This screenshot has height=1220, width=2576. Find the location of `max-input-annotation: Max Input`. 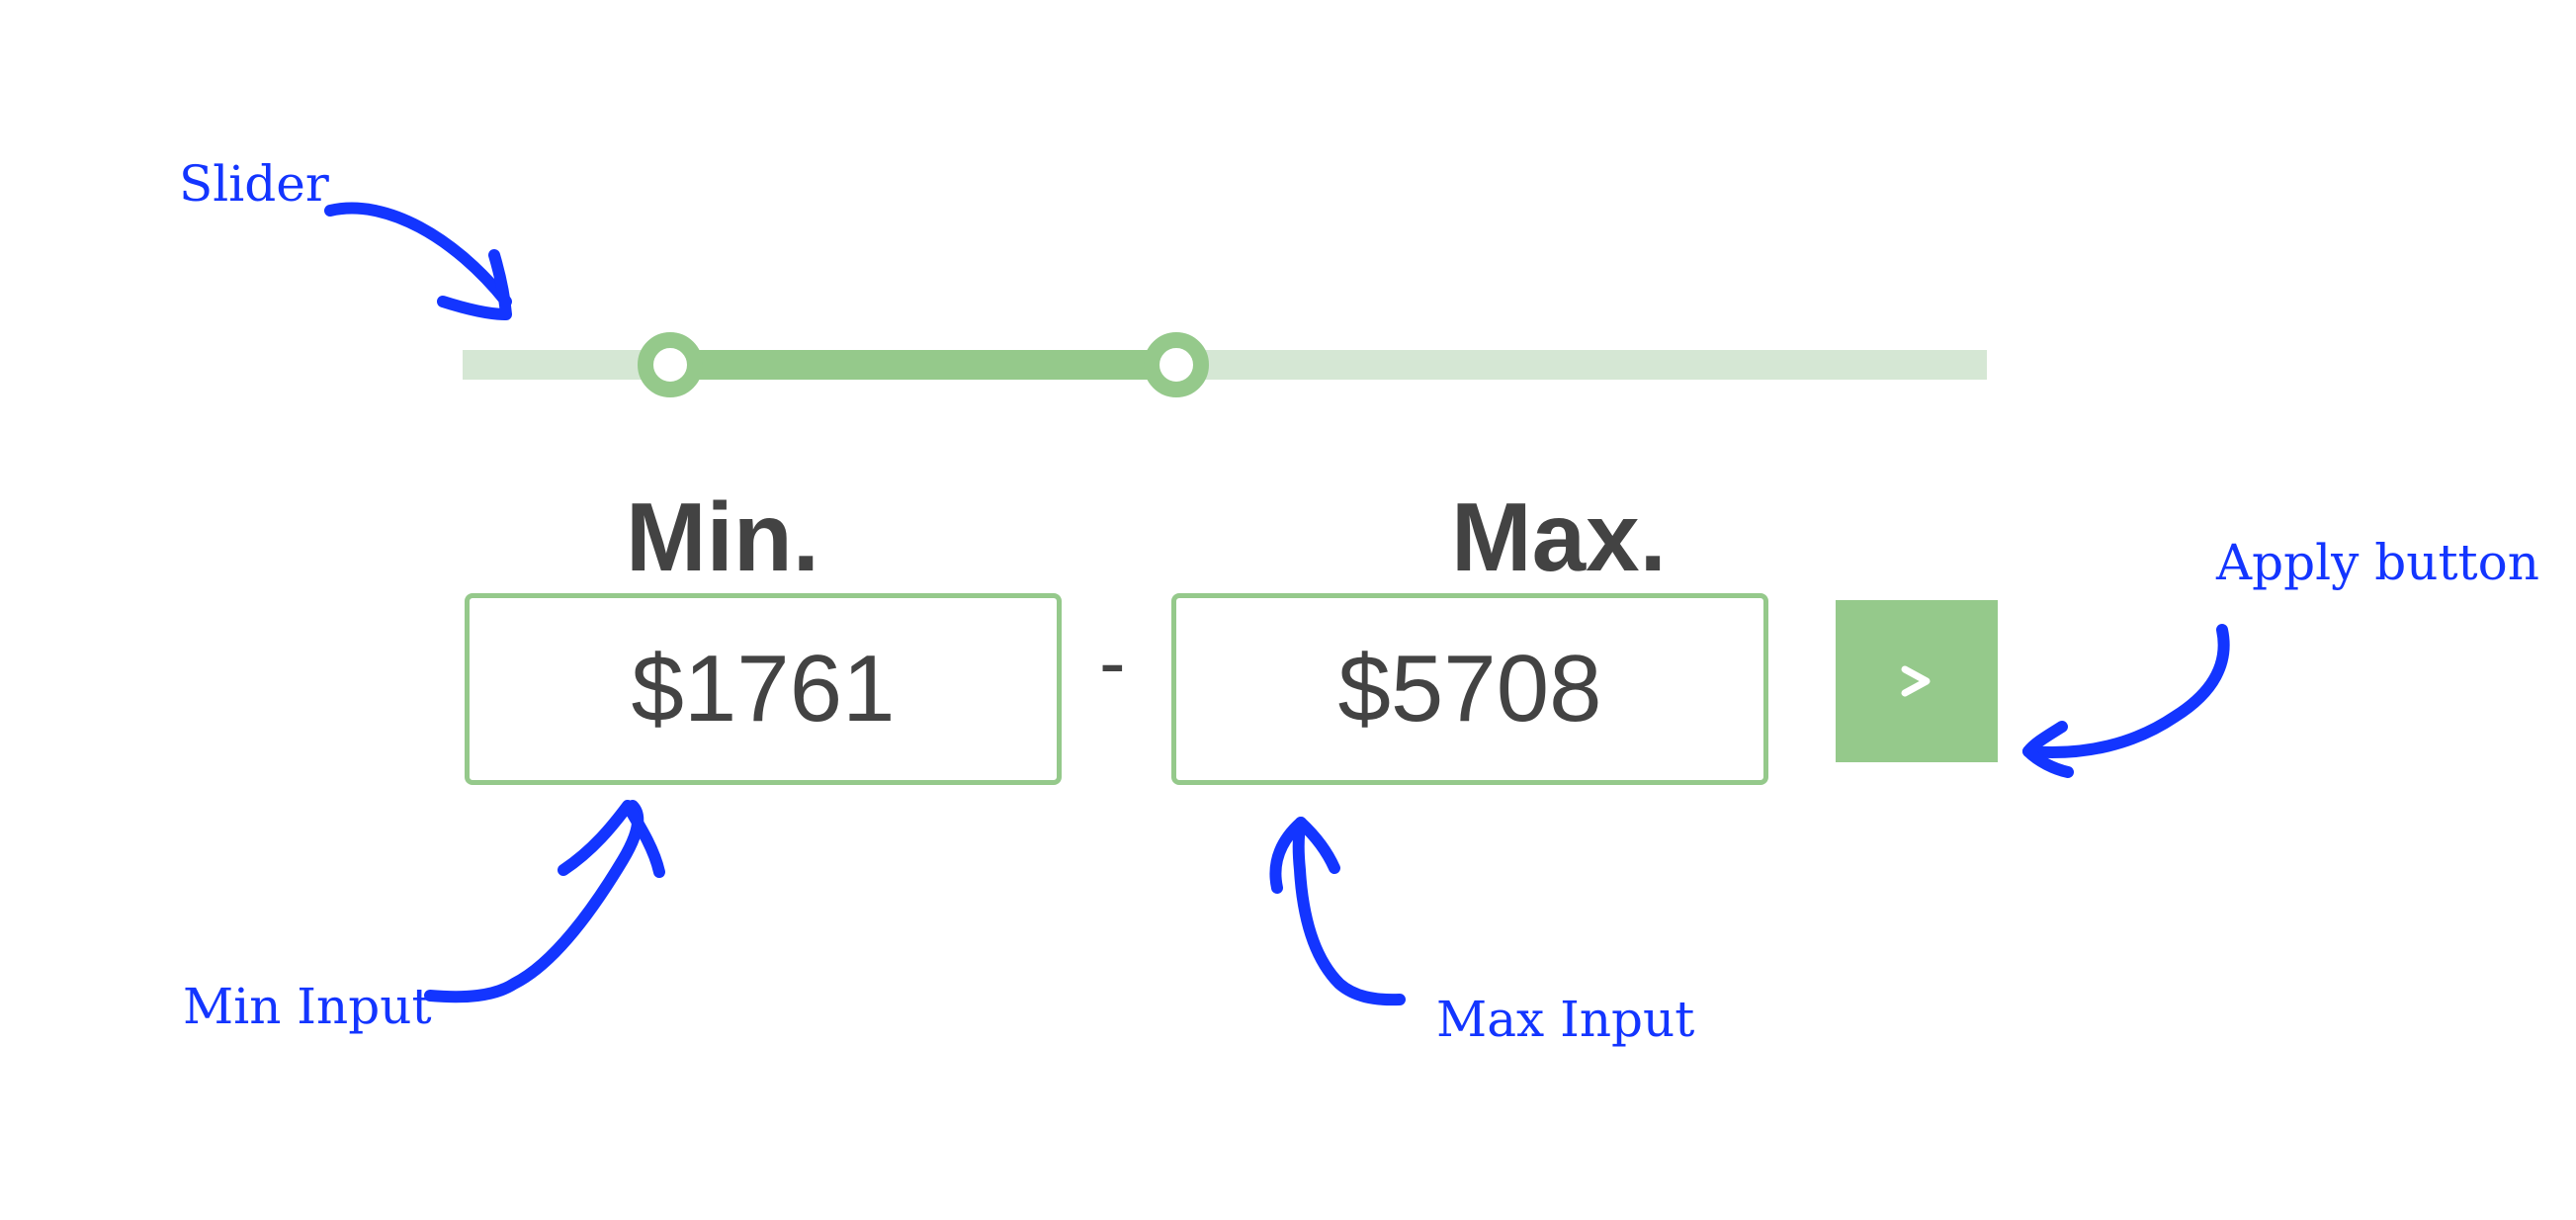

max-input-annotation: Max Input is located at coordinates (1565, 1020).